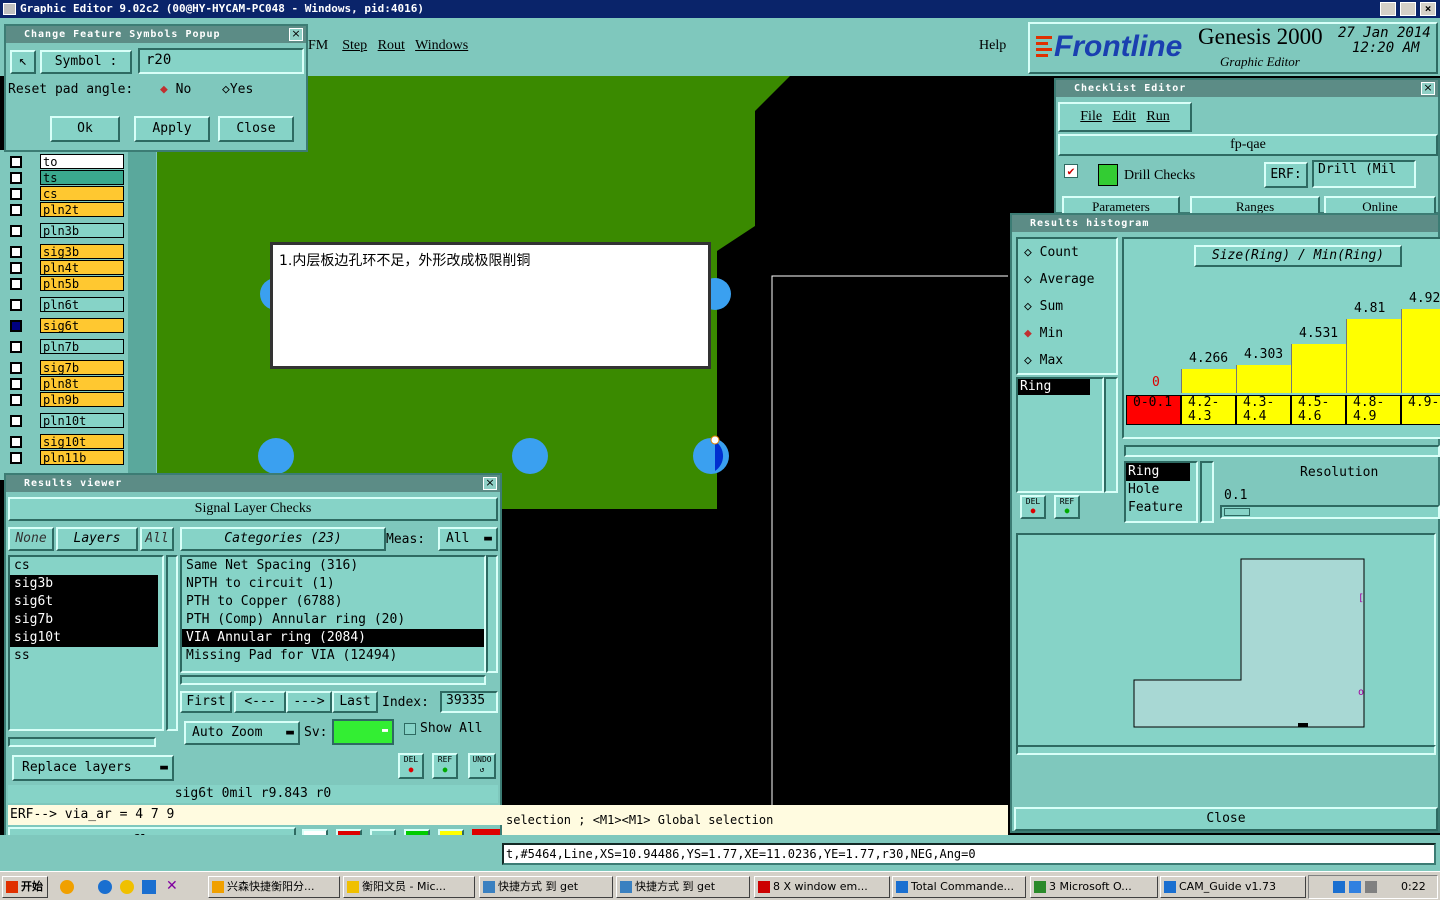 The width and height of the screenshot is (1440, 900). Describe the element at coordinates (82, 367) in the screenshot. I see `layer-name: sig7b` at that location.